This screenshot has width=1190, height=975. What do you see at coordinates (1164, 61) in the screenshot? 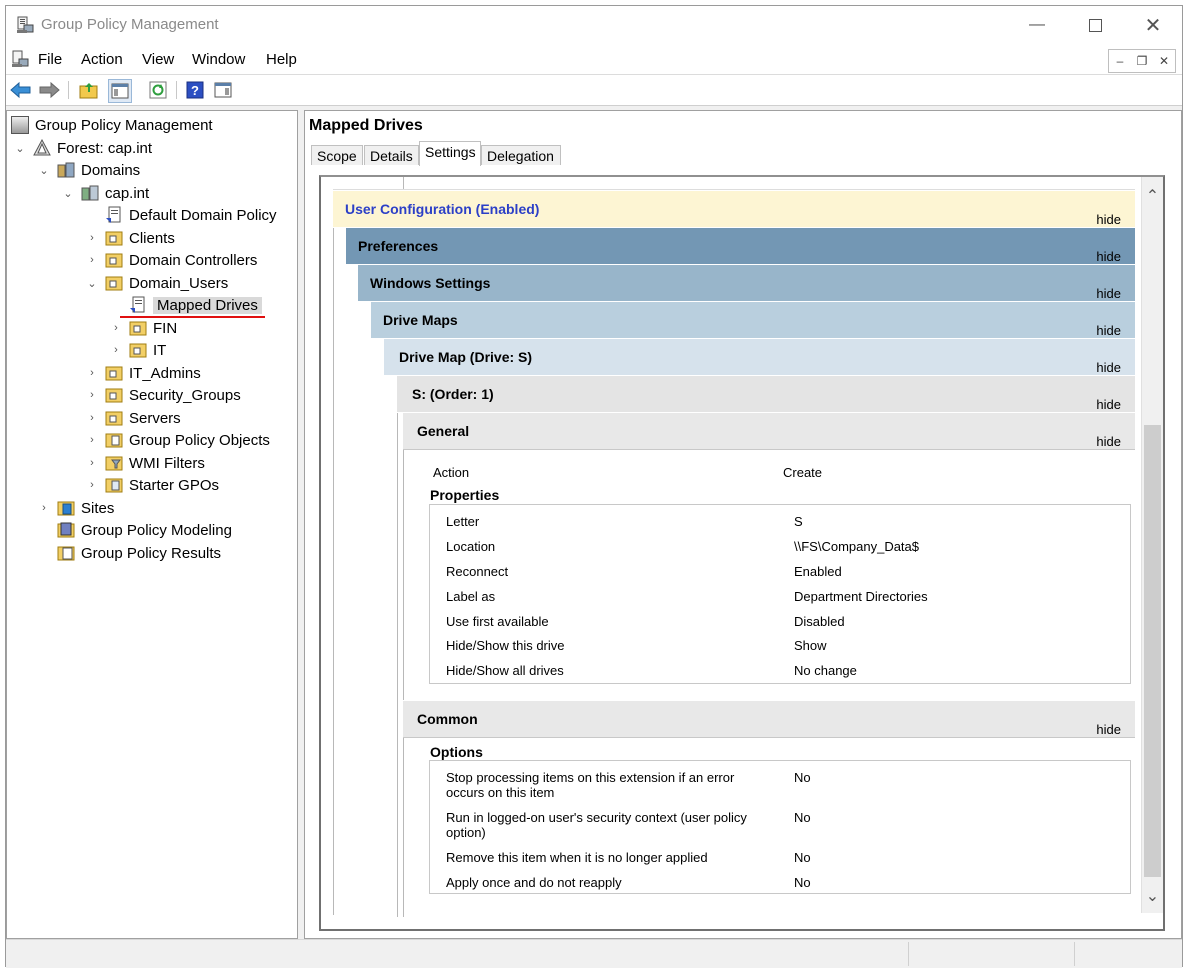
I see `mdi-close-icon: ✕` at bounding box center [1164, 61].